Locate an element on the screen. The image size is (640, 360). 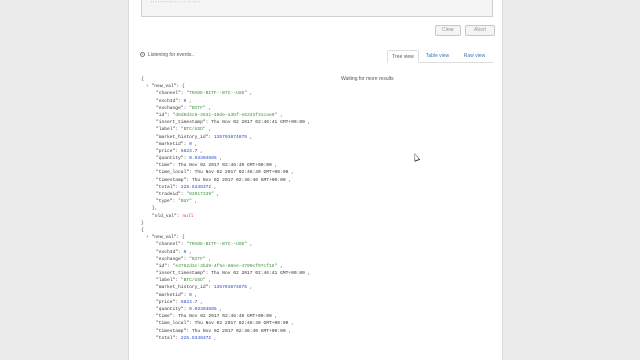
field-value: "TRADE-BITF--BTC--USD" is located at coordinates (216, 245).